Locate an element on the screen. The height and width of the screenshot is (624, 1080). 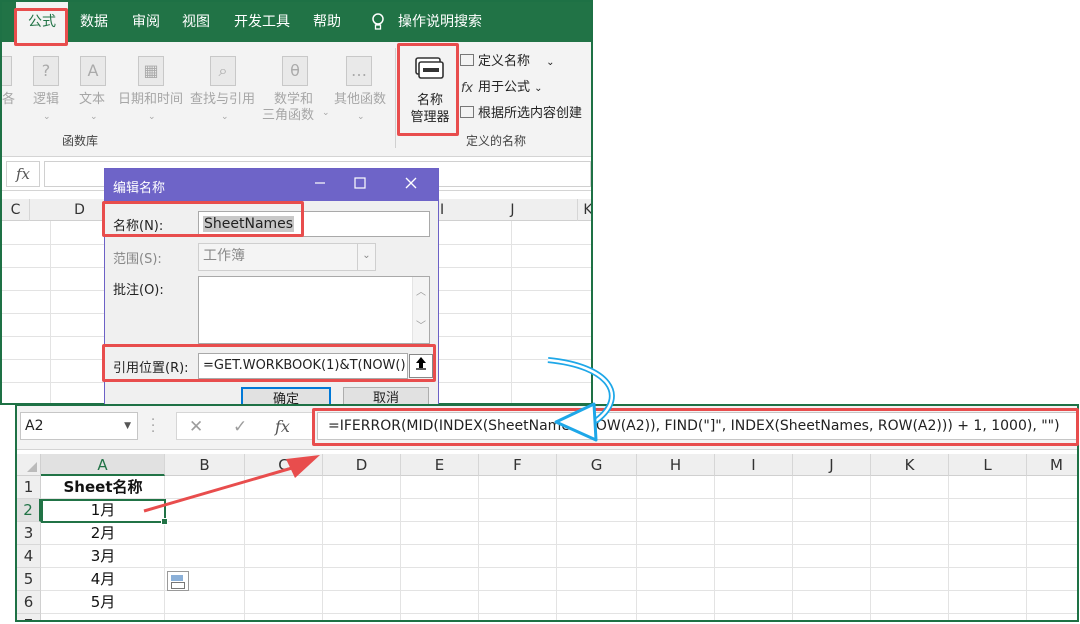
annotation-arrows is located at coordinates (379, 435).